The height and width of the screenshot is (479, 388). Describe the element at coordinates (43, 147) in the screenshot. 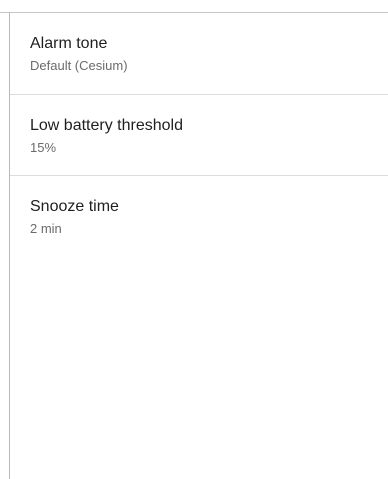

I see `preference-summary: 15%` at that location.